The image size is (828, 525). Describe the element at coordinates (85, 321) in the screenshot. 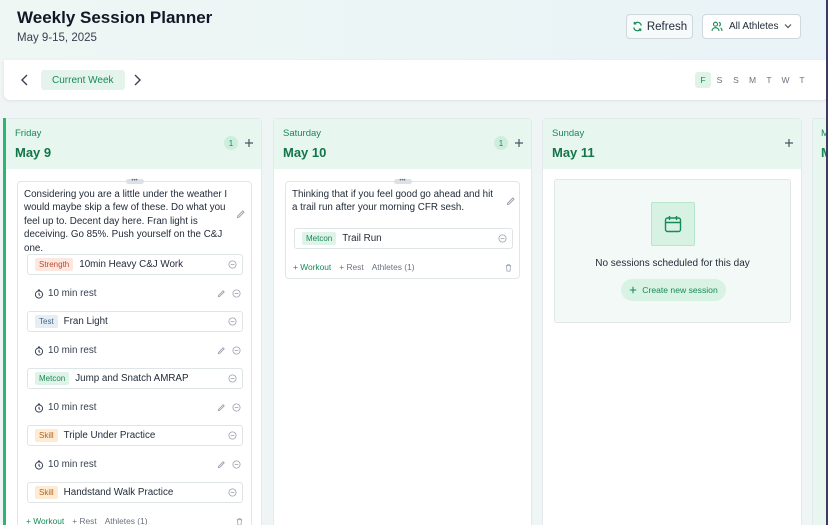

I see `workout-name: Fran Light` at that location.